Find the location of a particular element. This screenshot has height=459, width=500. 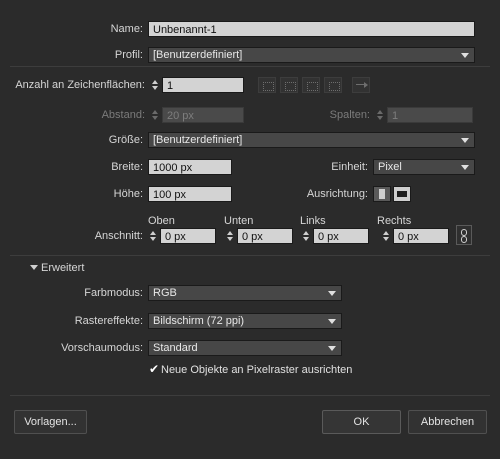

unit-select: Pixel is located at coordinates (424, 167).